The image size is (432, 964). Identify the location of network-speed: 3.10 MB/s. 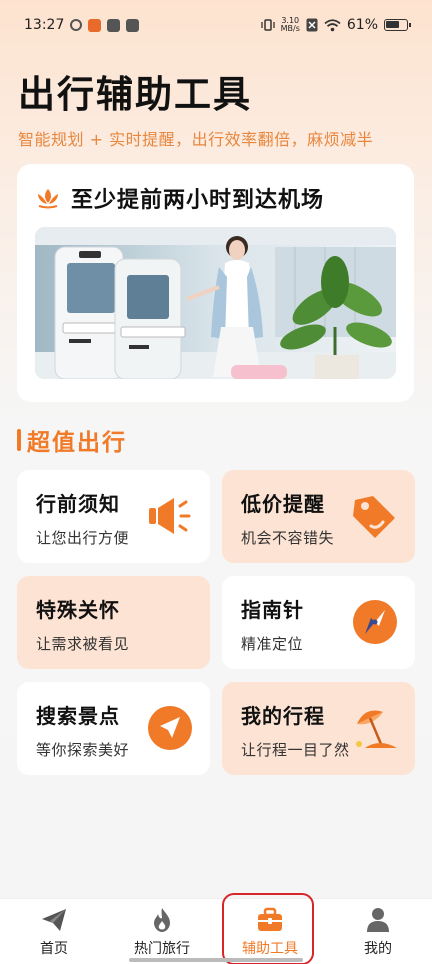
(290, 25).